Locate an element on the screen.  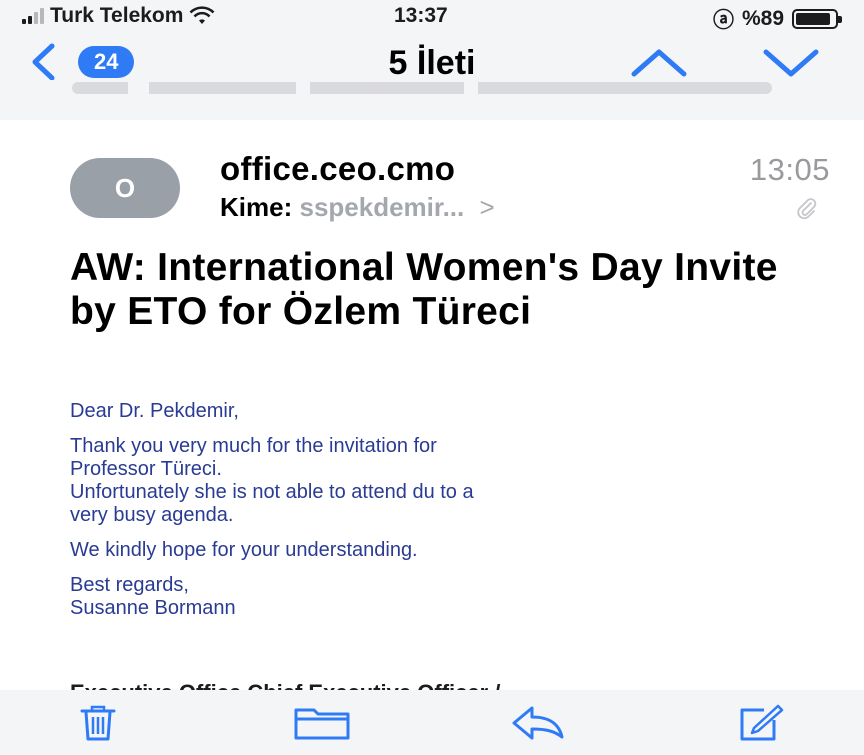
orientation-lock-icon: ⓐ is located at coordinates (723, 20).